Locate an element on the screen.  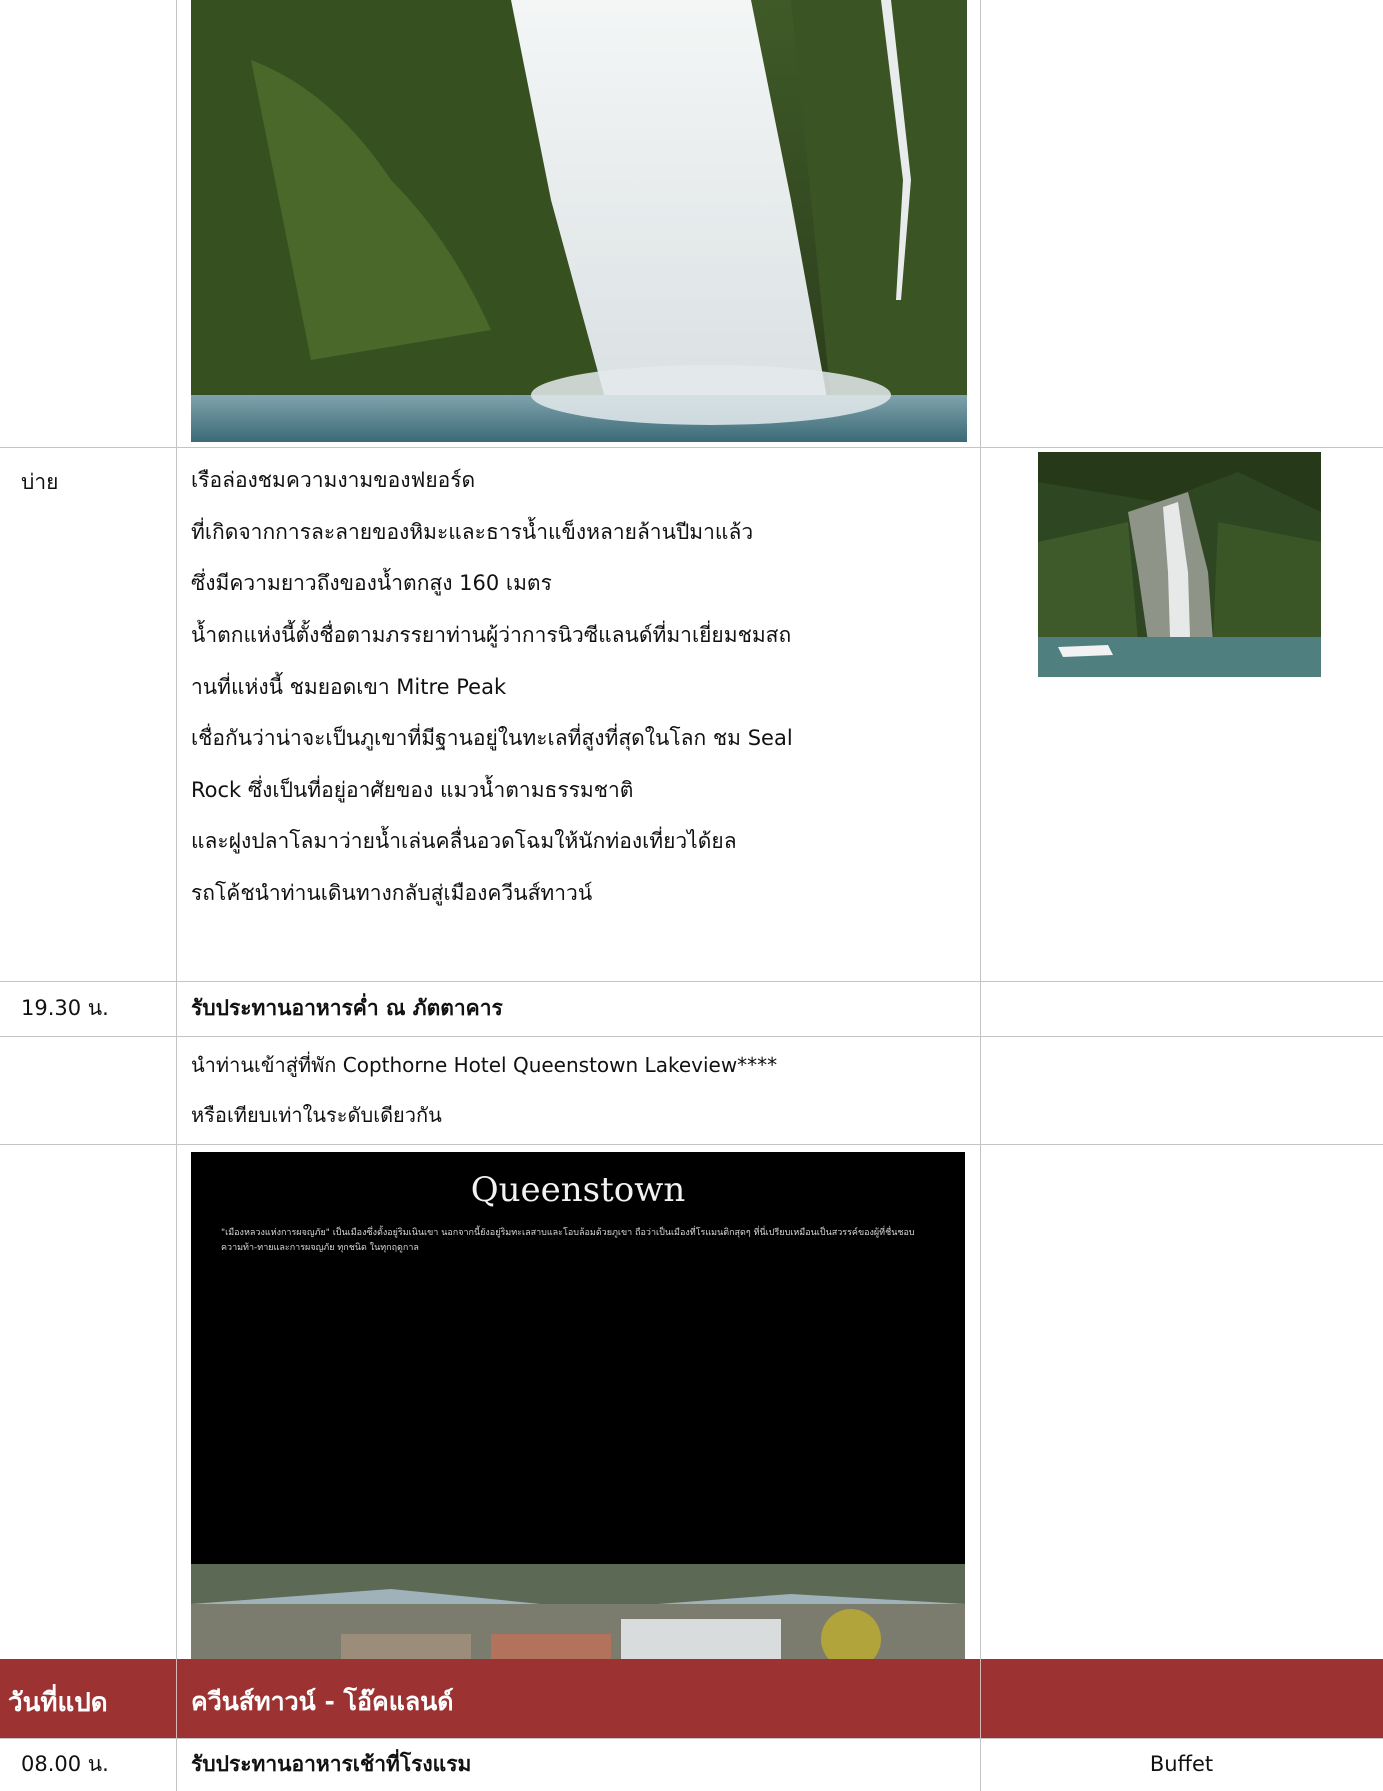
text-line: านที่แห่งนี้ ชมยอดเขา Mitre Peak is located at coordinates (349, 686).